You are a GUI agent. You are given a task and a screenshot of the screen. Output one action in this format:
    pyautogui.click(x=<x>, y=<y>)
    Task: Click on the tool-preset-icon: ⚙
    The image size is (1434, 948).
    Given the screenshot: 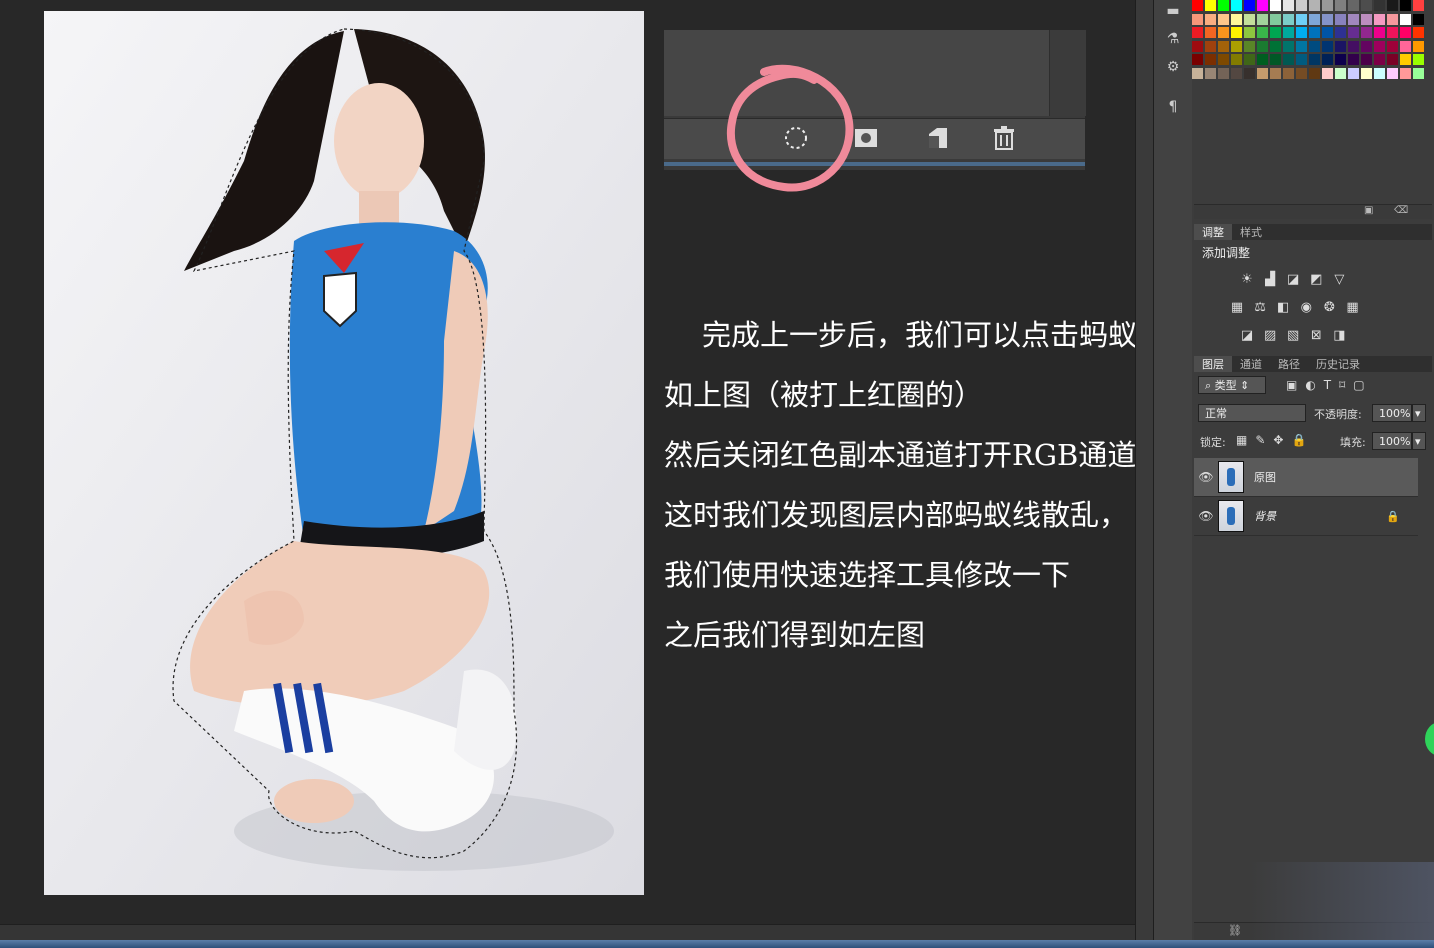 What is the action you would take?
    pyautogui.click(x=1173, y=67)
    